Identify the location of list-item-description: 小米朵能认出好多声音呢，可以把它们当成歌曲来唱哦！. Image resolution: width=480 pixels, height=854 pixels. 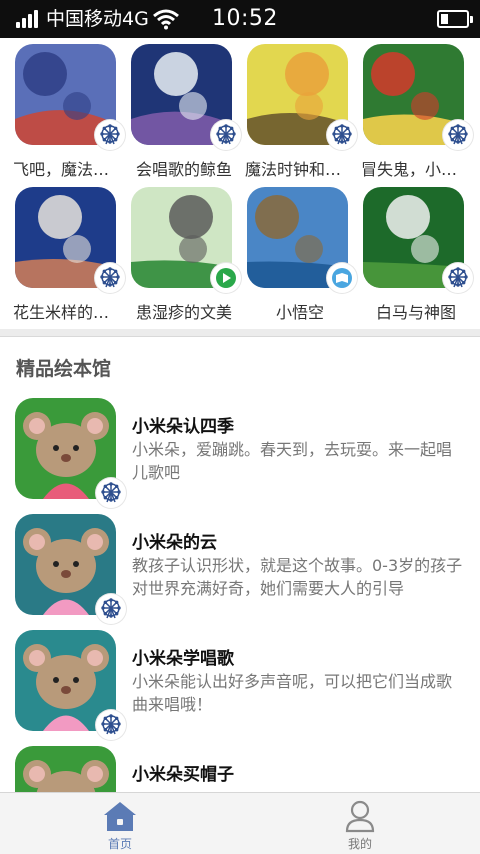
(292, 693).